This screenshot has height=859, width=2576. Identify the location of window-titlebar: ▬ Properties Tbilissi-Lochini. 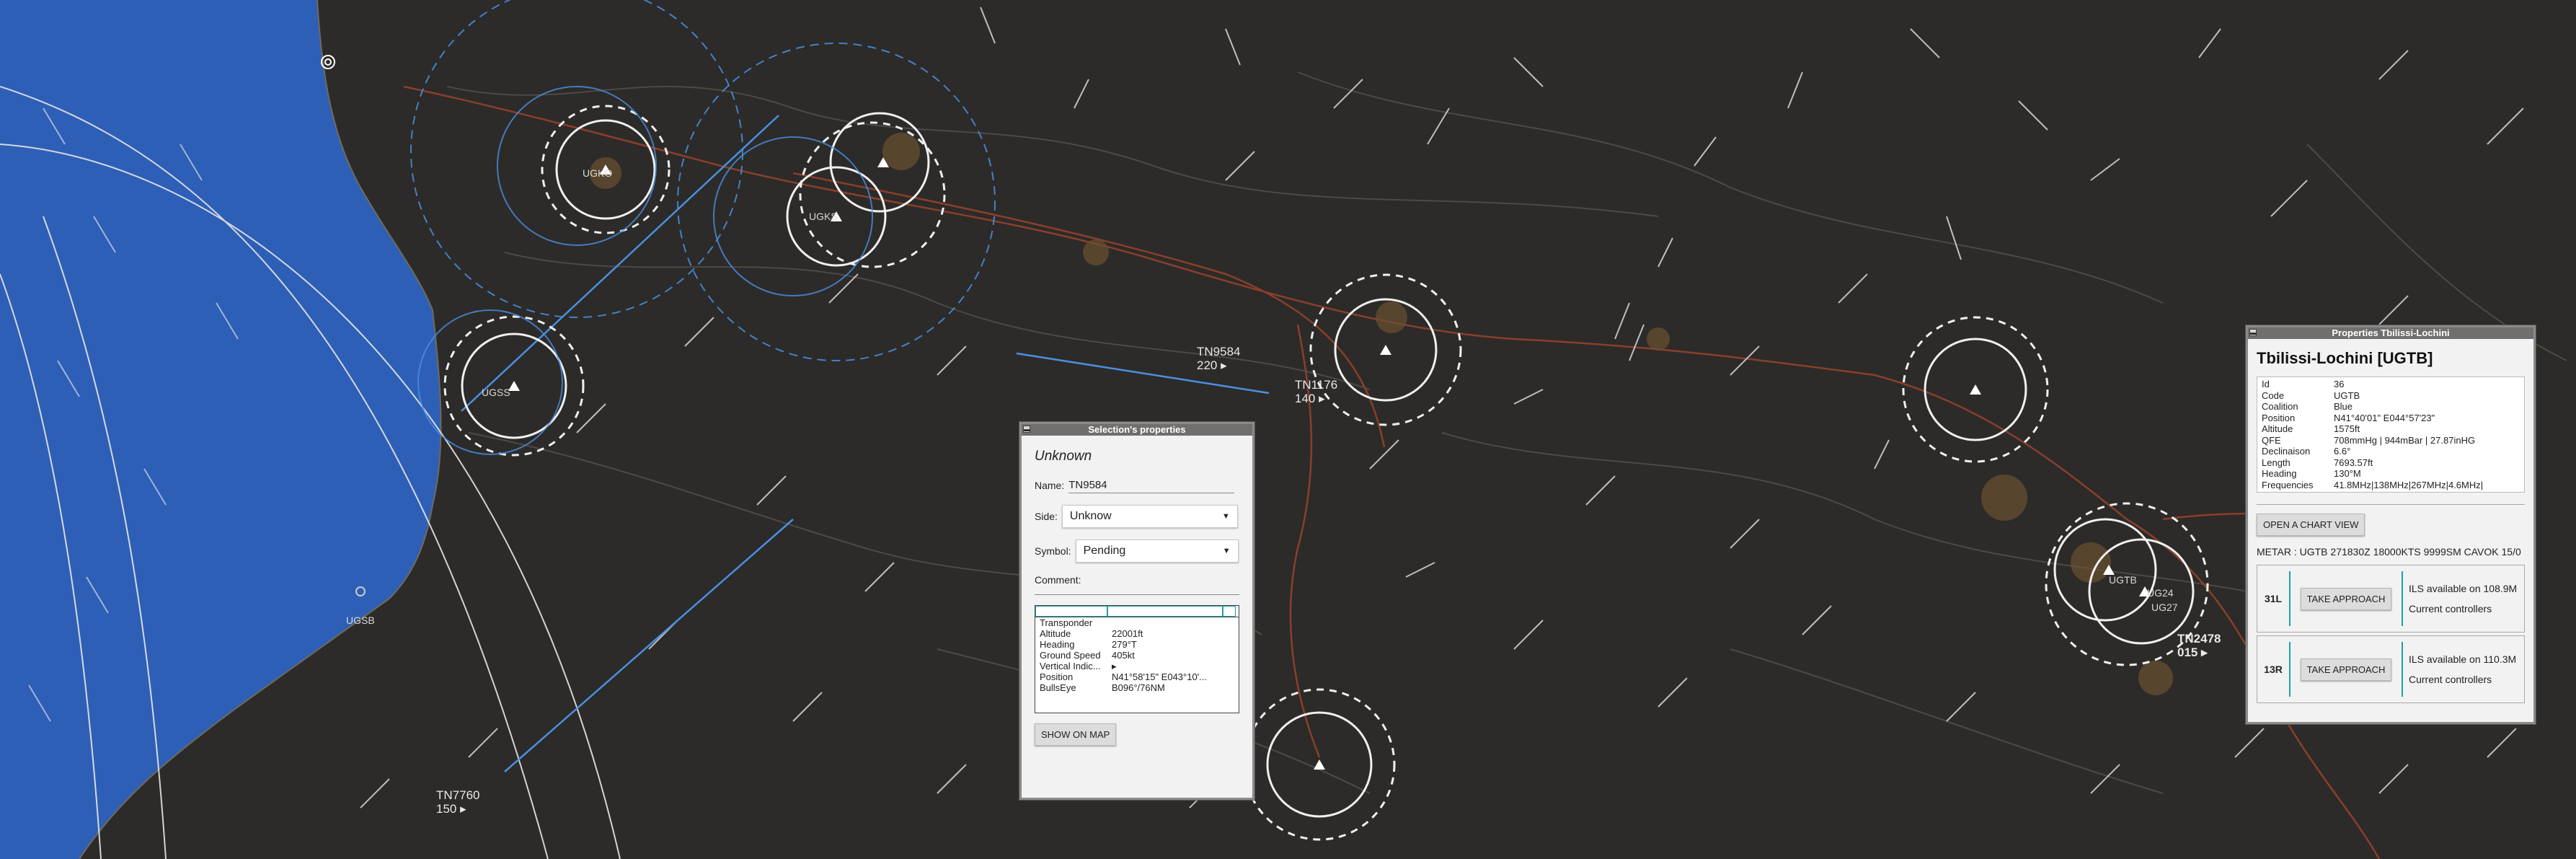
(2390, 333).